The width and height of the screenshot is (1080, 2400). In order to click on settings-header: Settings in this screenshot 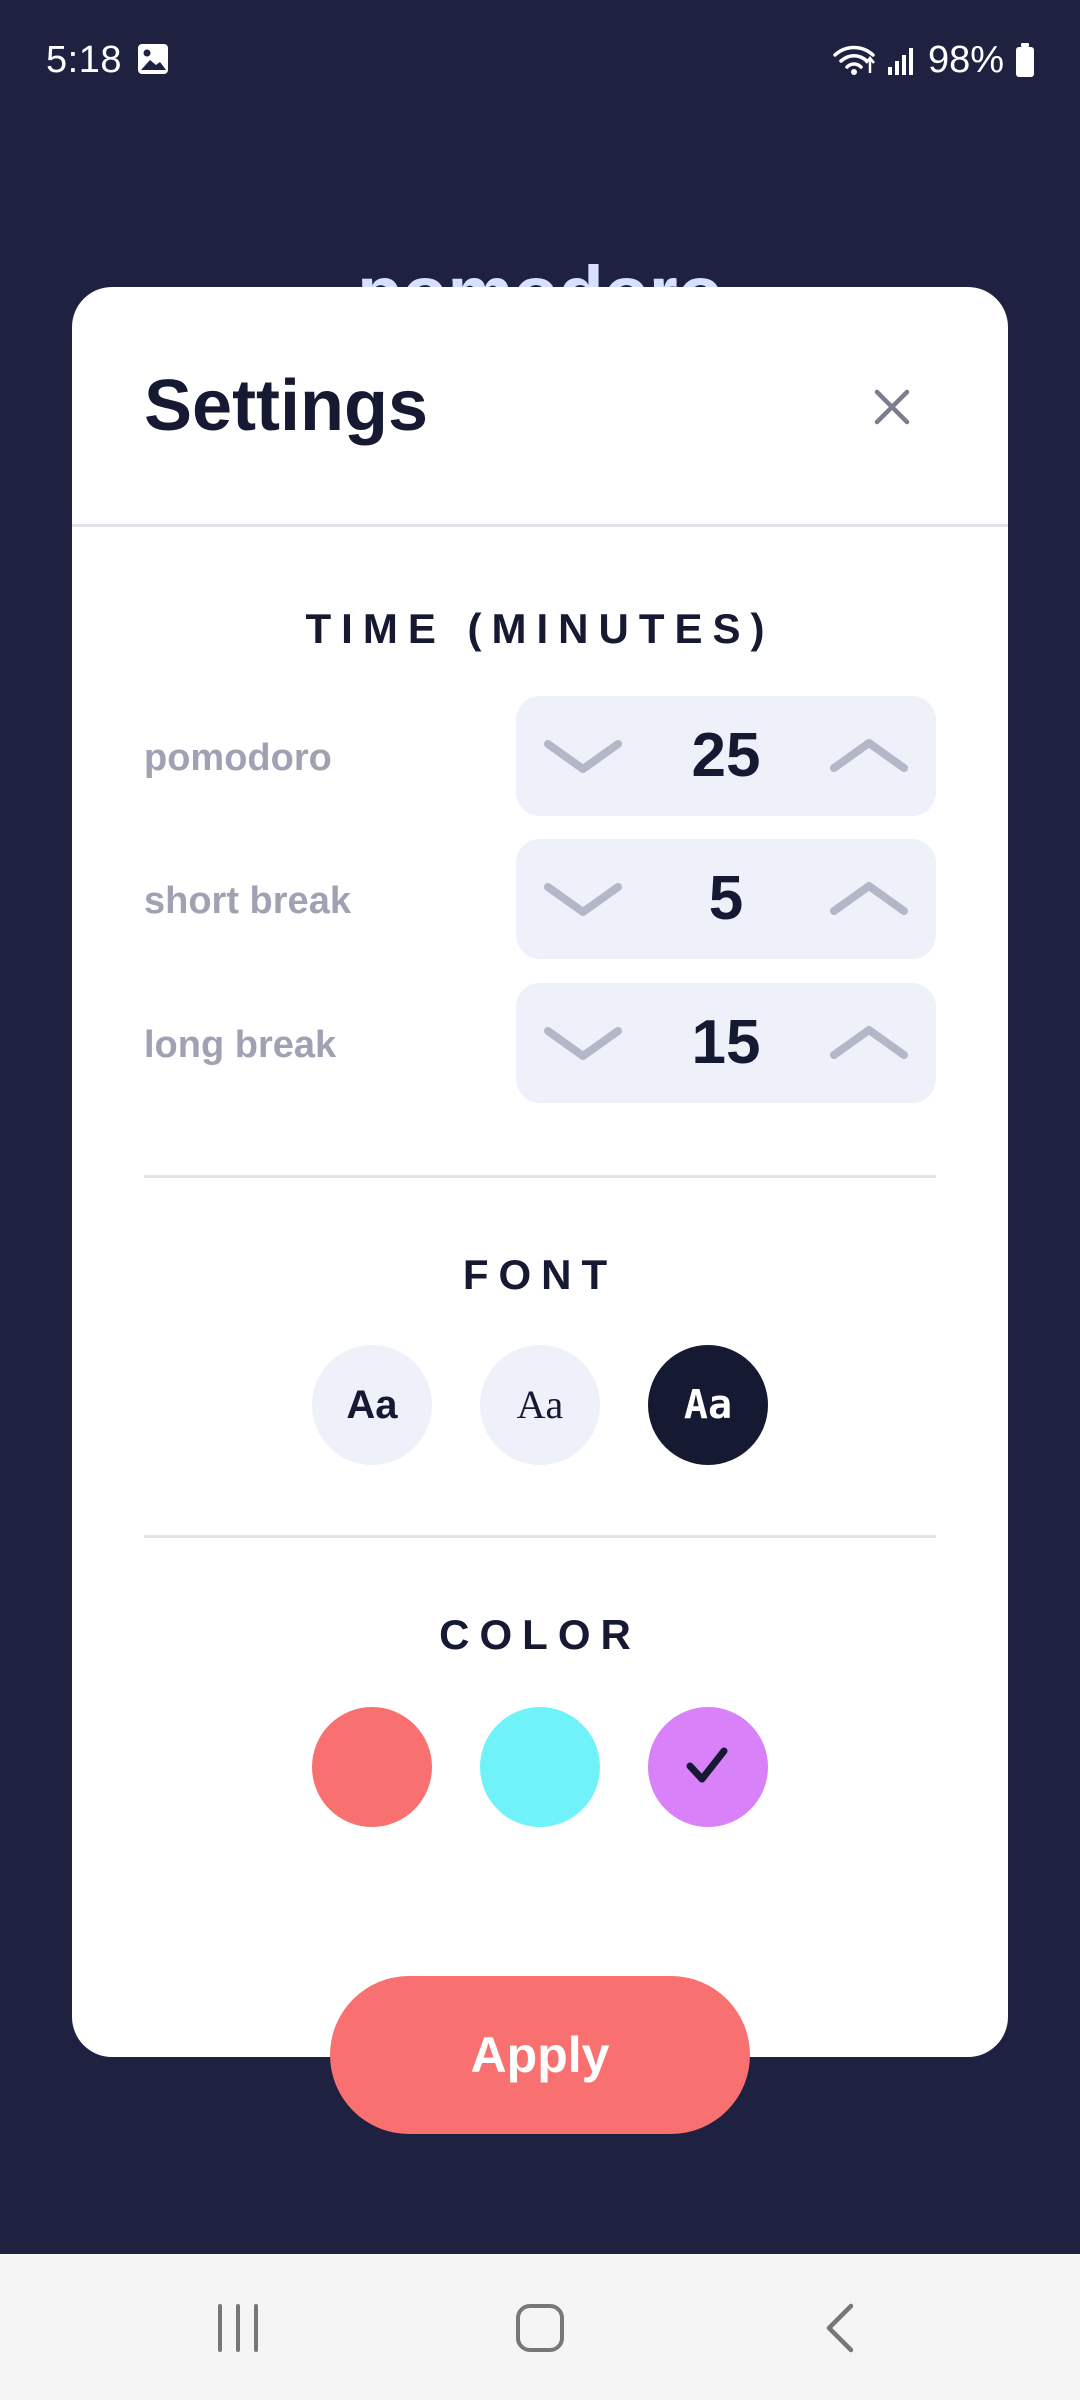, I will do `click(540, 407)`.